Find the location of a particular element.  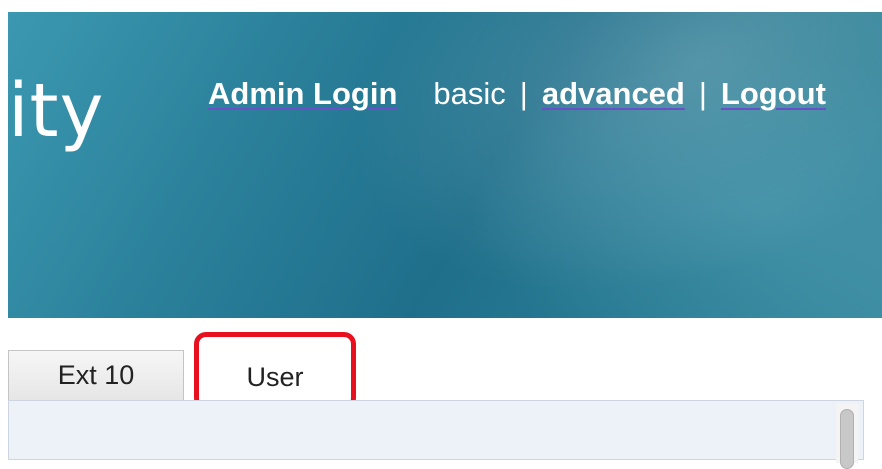

header-nav: Admin Login basic | advanced | Logout is located at coordinates (517, 93).